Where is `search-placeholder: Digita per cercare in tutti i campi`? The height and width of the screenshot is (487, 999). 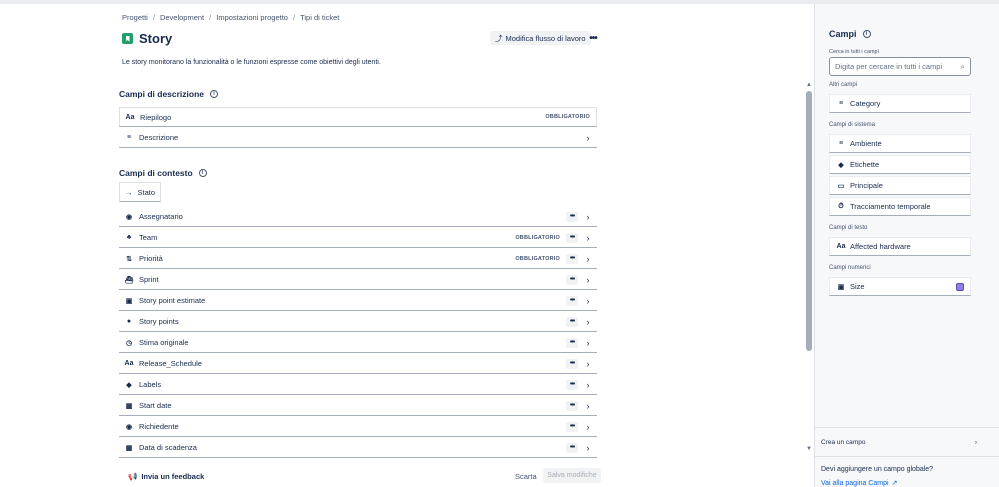 search-placeholder: Digita per cercare in tutti i campi is located at coordinates (889, 66).